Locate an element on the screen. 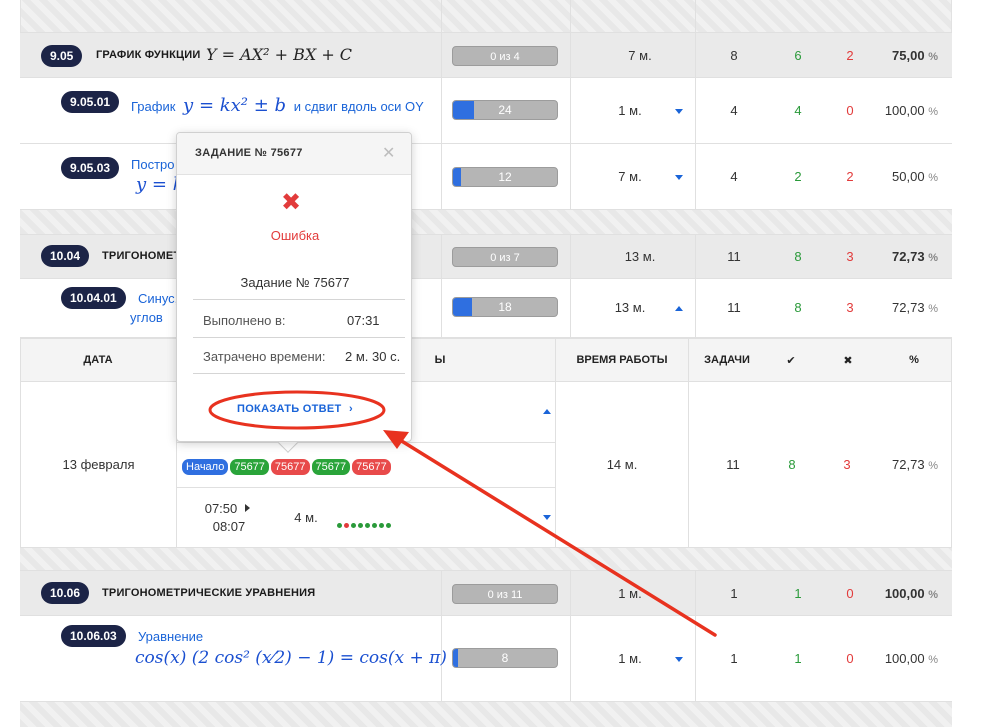 The width and height of the screenshot is (996, 727). correct-cell: 8 is located at coordinates (798, 307).